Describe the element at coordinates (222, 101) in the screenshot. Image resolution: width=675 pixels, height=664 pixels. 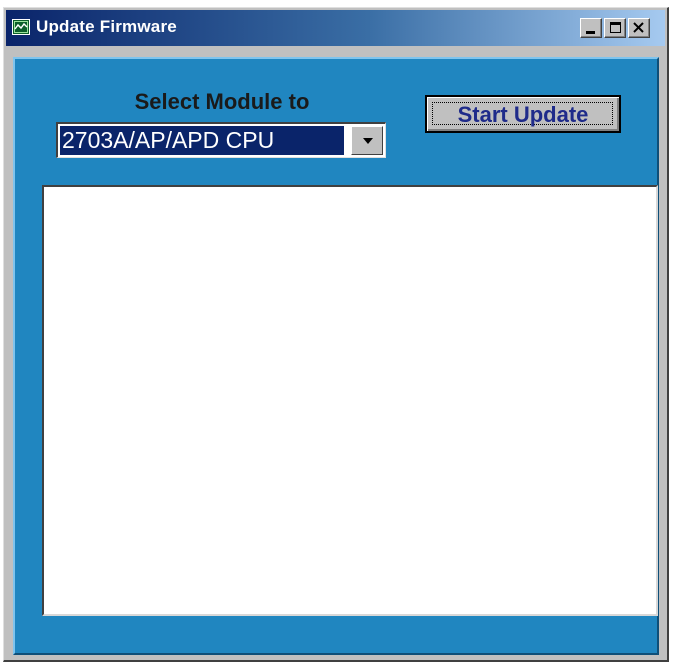
I see `select-module-label: Select Module to Update` at that location.